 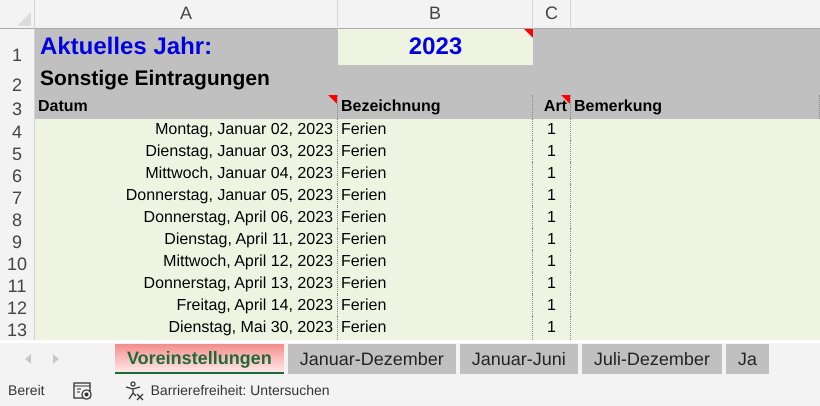 What do you see at coordinates (552, 107) in the screenshot?
I see `column-label: Art` at bounding box center [552, 107].